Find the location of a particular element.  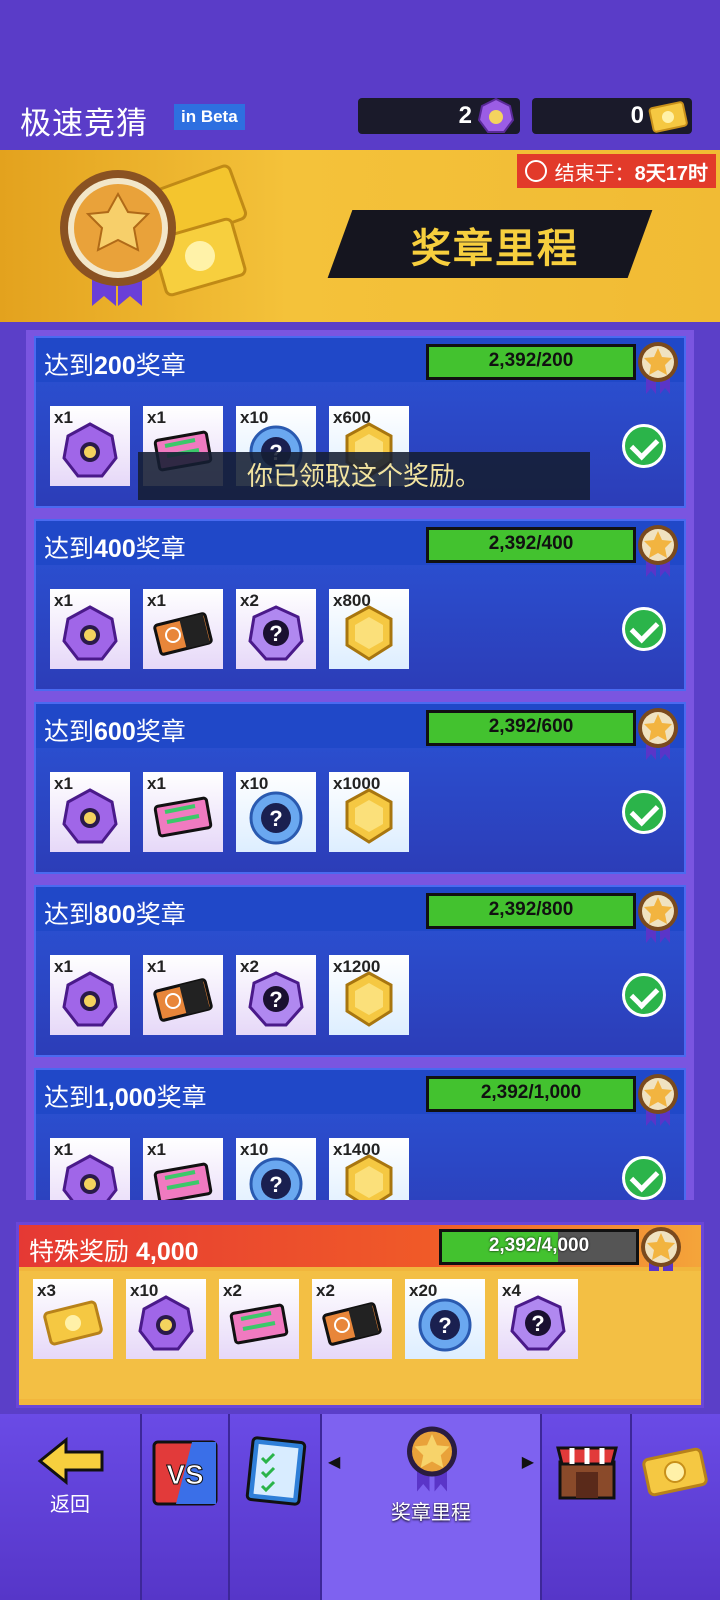

milestone-header: 达到800奖章 2,392/800 is located at coordinates (360, 915).